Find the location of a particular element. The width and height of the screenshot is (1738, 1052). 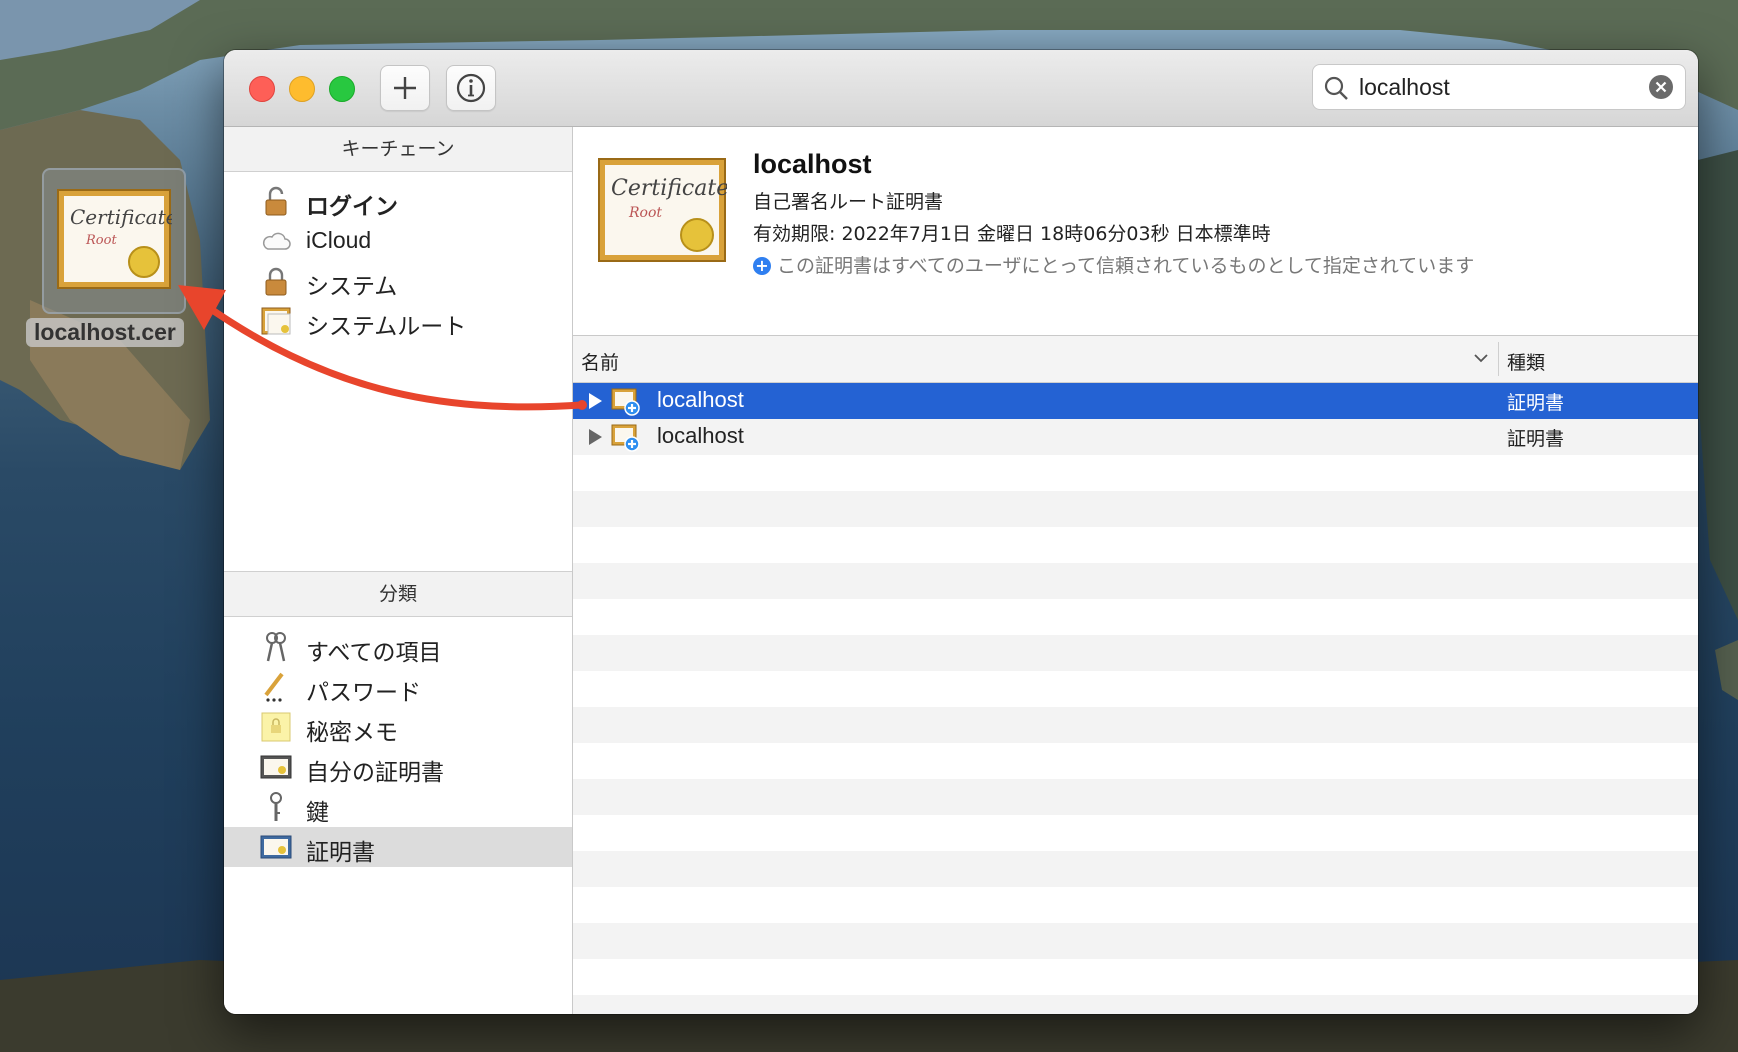

search-input is located at coordinates (1499, 87).